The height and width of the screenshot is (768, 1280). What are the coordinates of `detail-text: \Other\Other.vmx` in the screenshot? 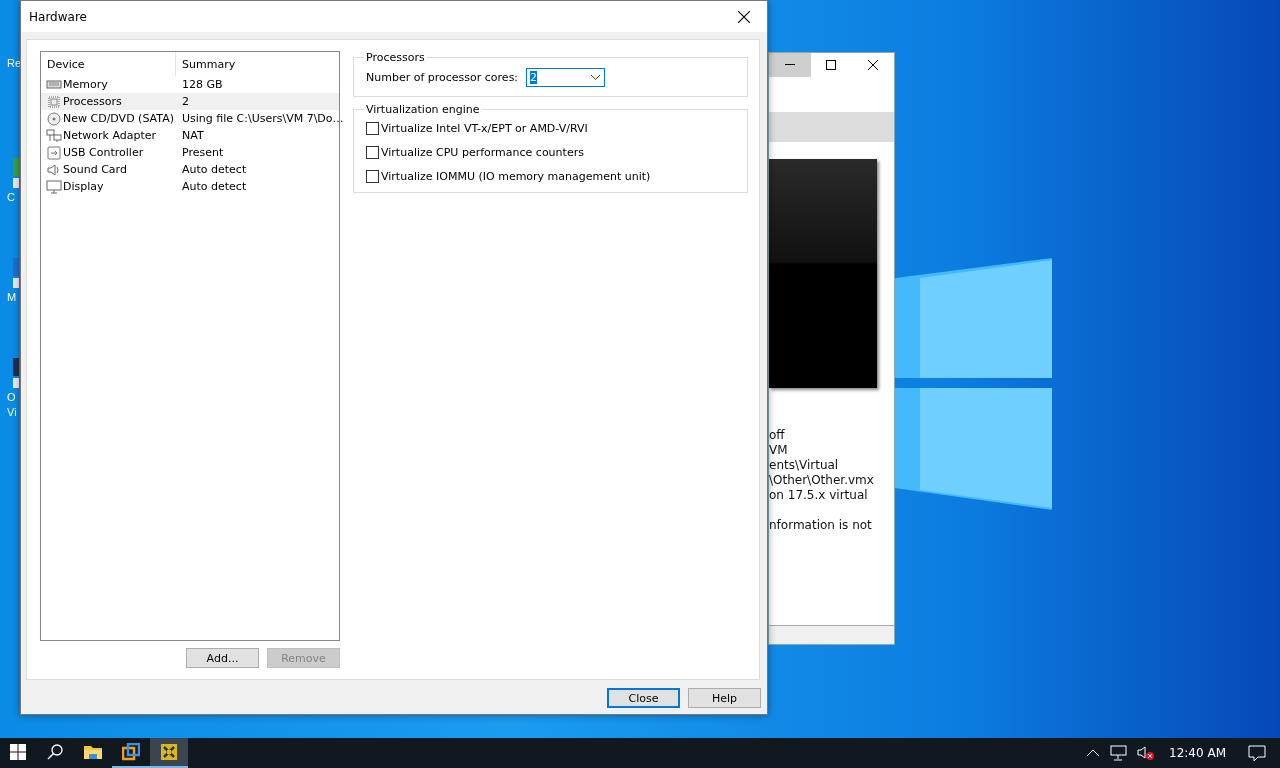 It's located at (822, 480).